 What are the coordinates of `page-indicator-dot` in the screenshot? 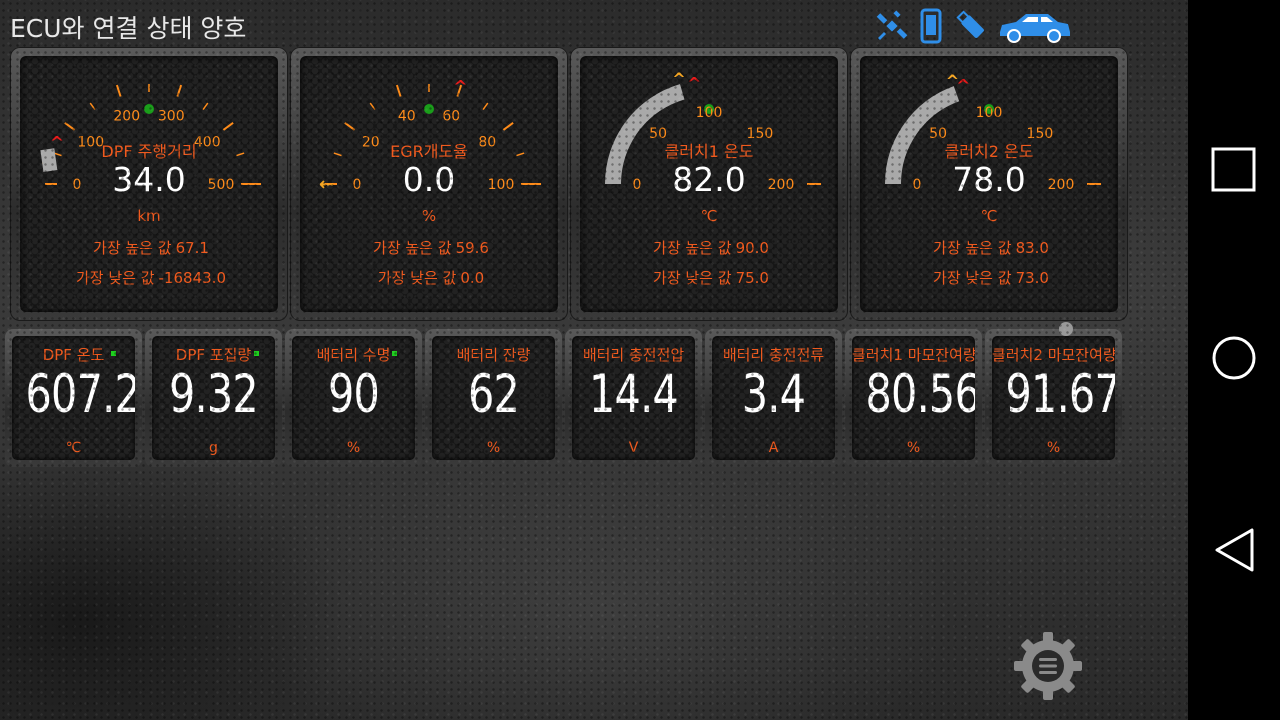 It's located at (1066, 329).